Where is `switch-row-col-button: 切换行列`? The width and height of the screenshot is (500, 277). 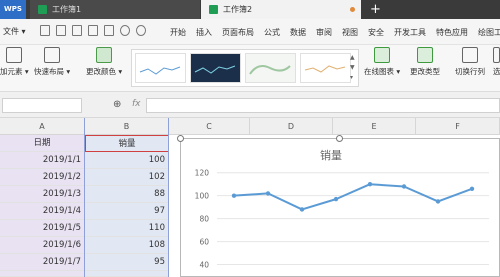
switch-row-col-button: 切换行列 is located at coordinates (470, 62).